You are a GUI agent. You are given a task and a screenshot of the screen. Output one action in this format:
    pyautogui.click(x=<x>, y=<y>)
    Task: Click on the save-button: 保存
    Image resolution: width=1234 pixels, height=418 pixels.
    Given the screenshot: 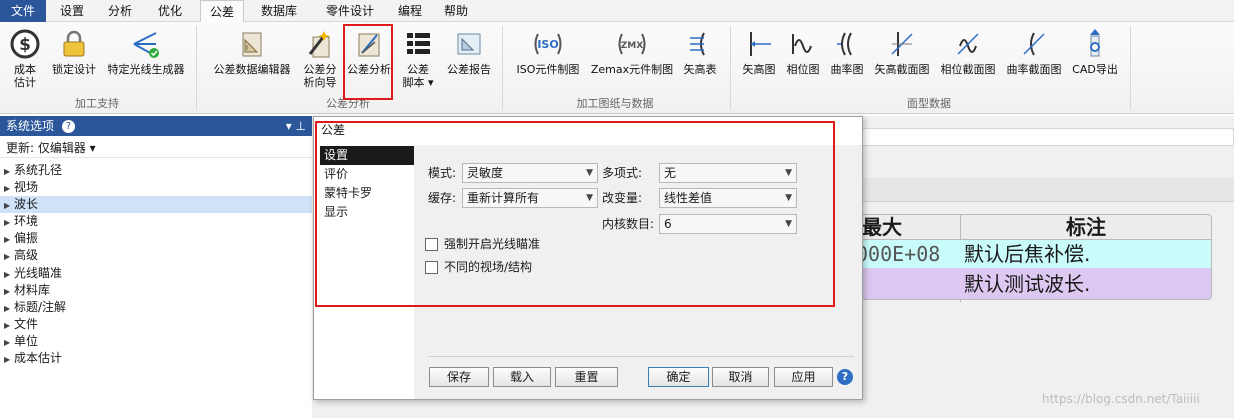 What is the action you would take?
    pyautogui.click(x=459, y=377)
    